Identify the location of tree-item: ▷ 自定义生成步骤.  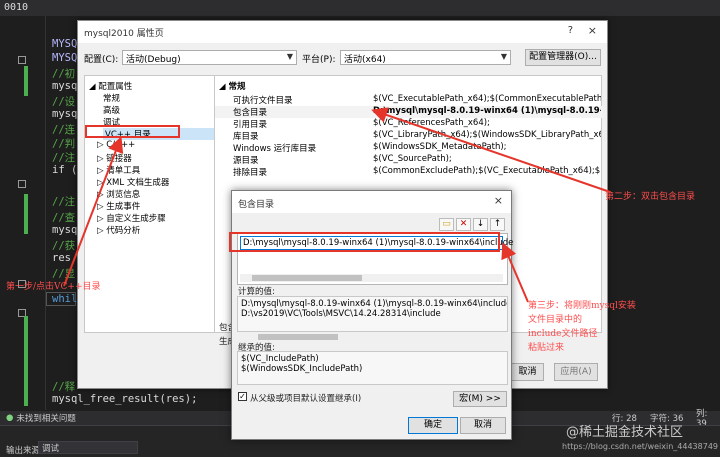
(131, 218).